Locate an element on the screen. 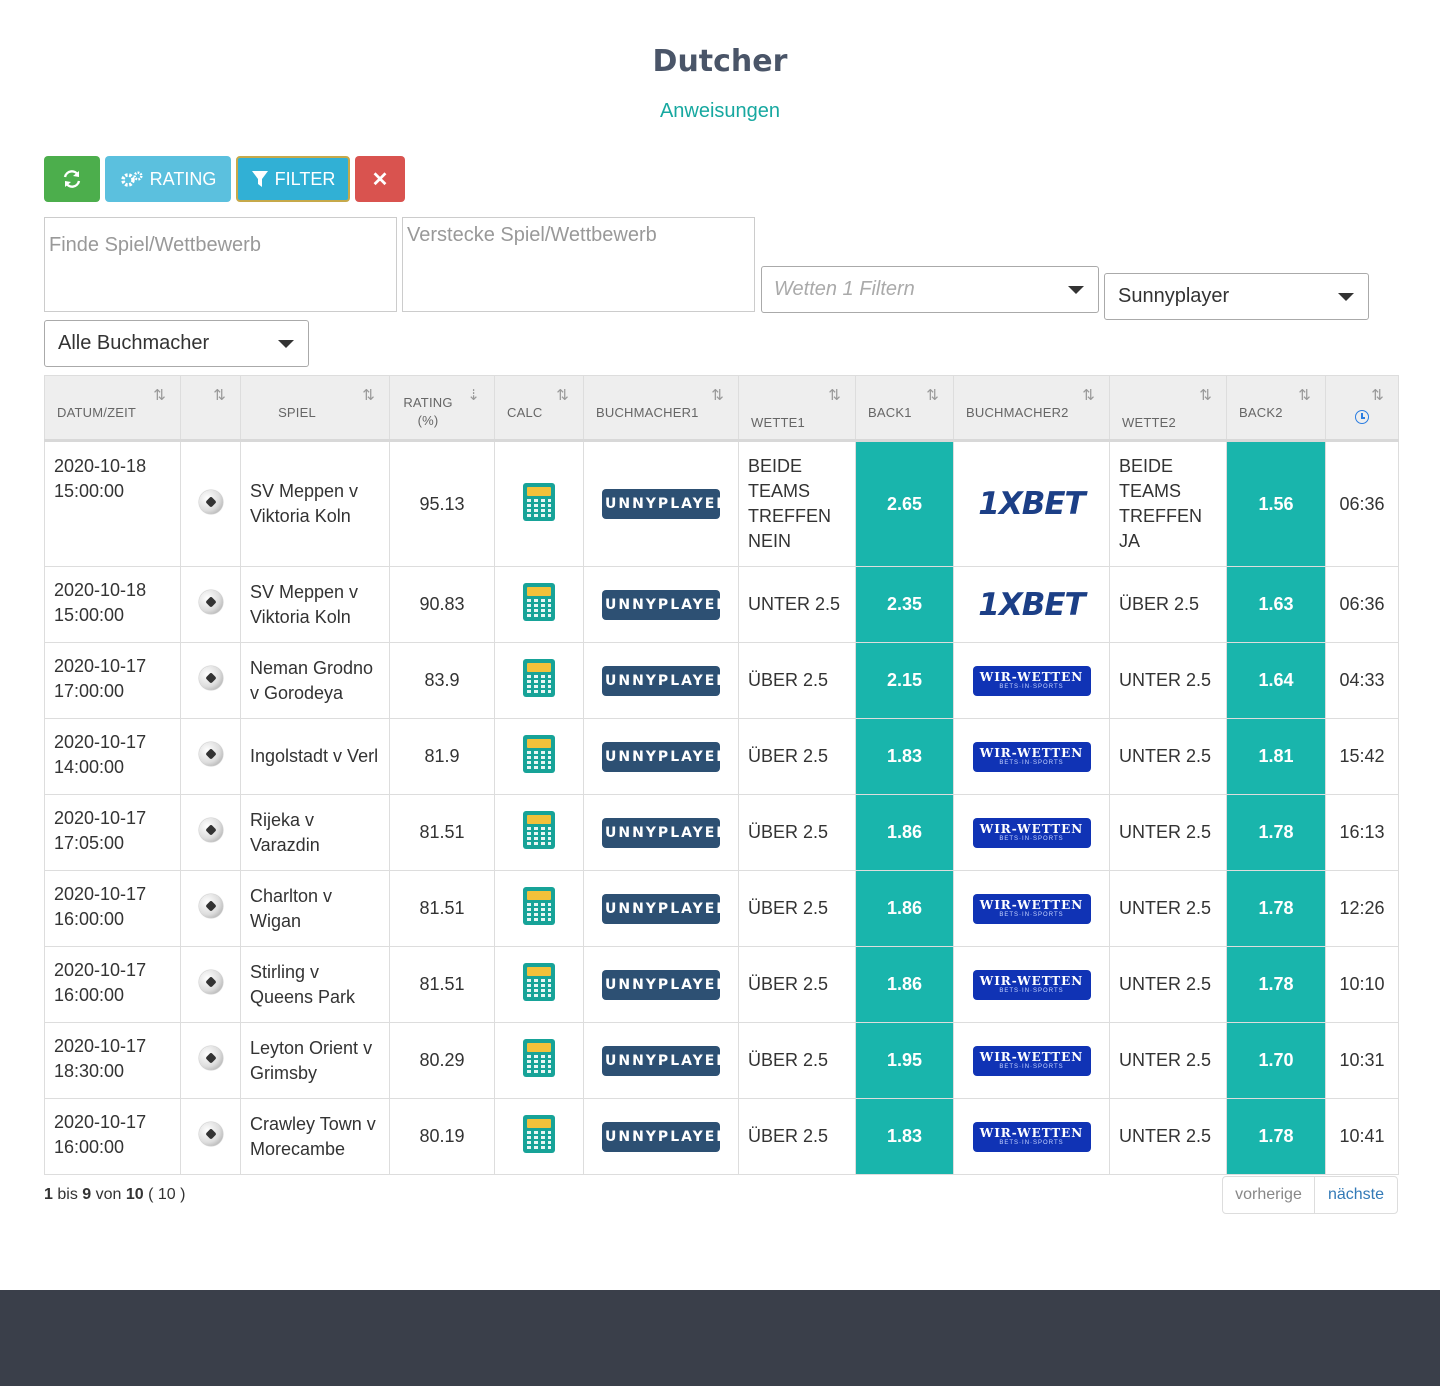 Image resolution: width=1440 pixels, height=1386 pixels. filter-button: FILTER is located at coordinates (293, 179).